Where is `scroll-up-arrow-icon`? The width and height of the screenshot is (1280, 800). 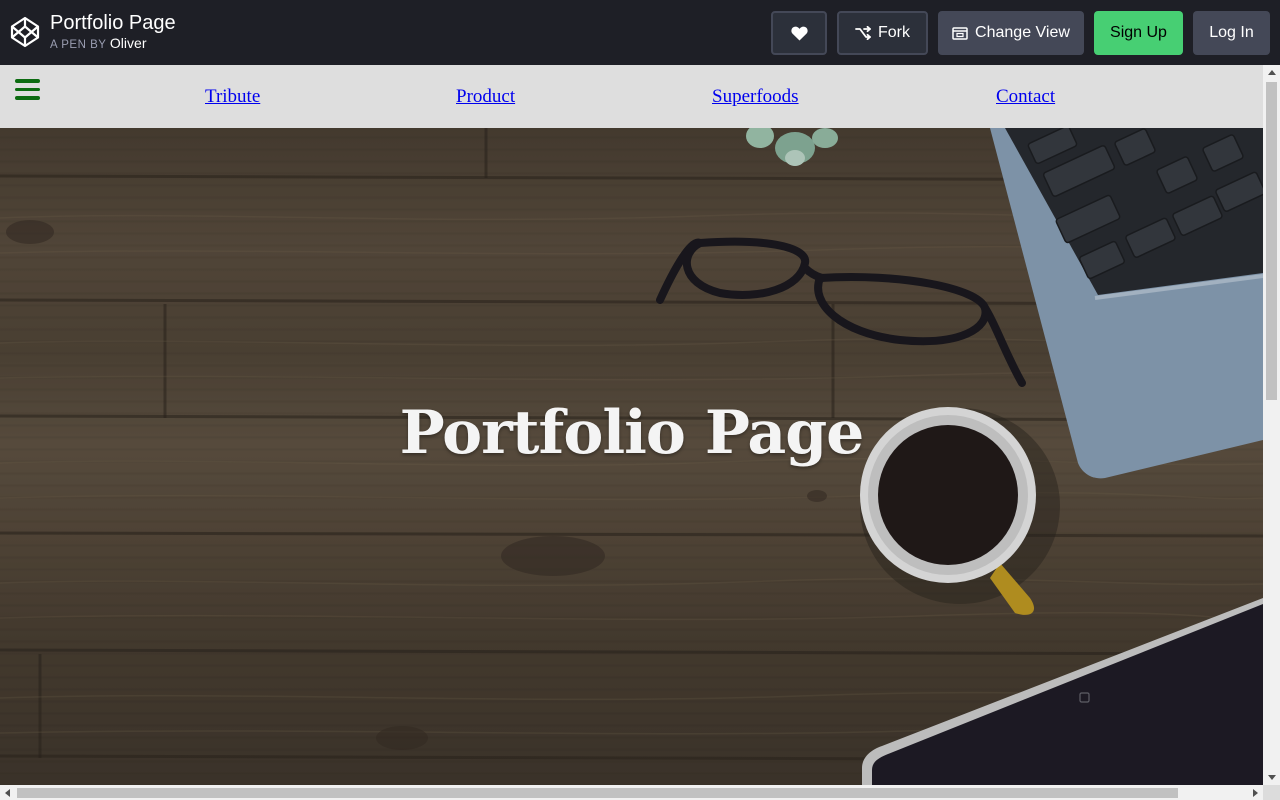 scroll-up-arrow-icon is located at coordinates (1272, 72).